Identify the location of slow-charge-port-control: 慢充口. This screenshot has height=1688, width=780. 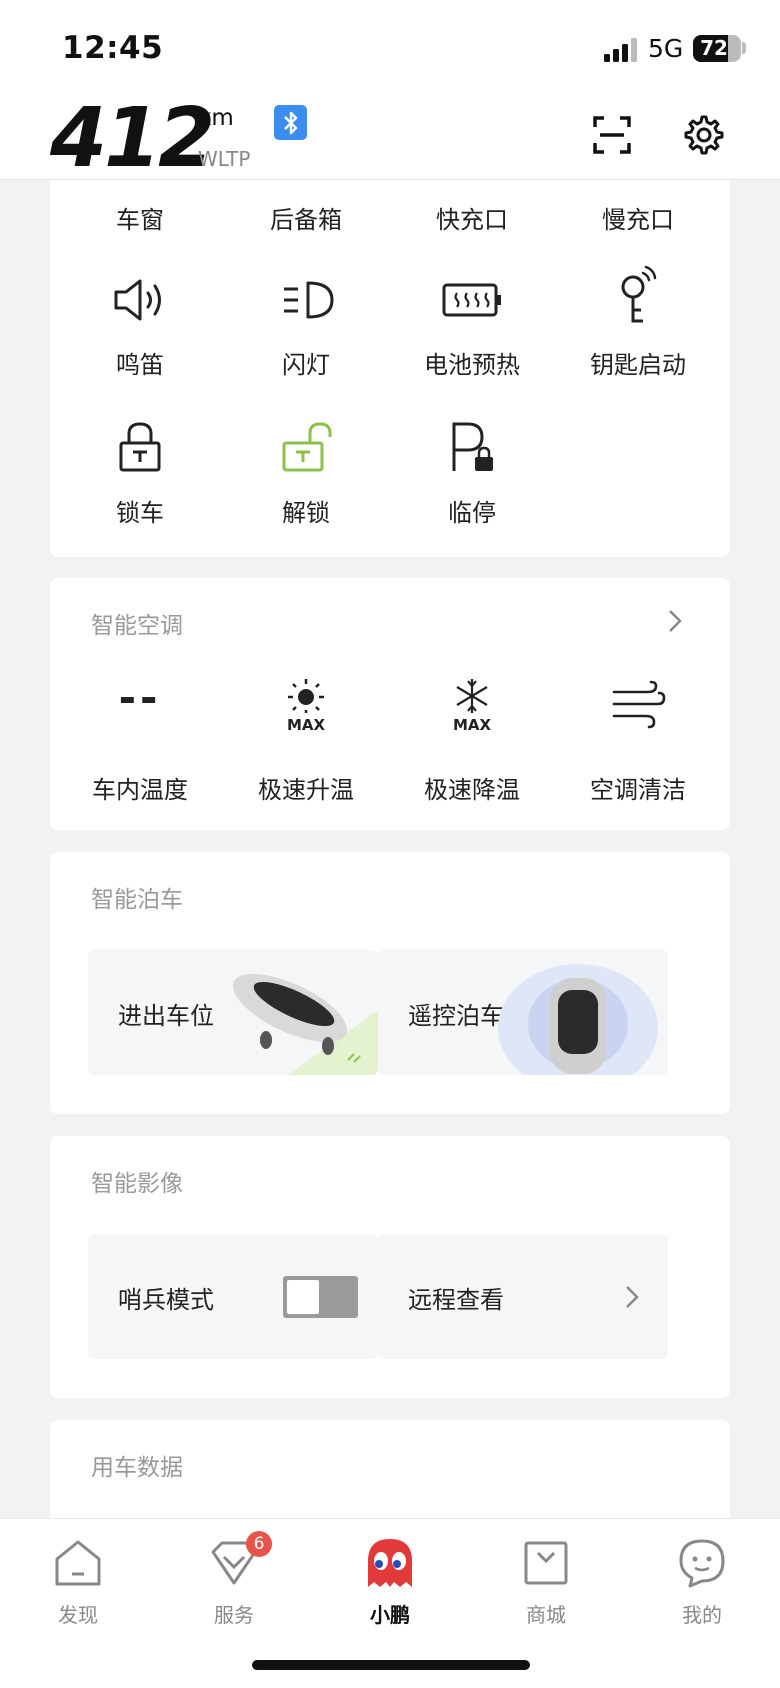
(638, 217).